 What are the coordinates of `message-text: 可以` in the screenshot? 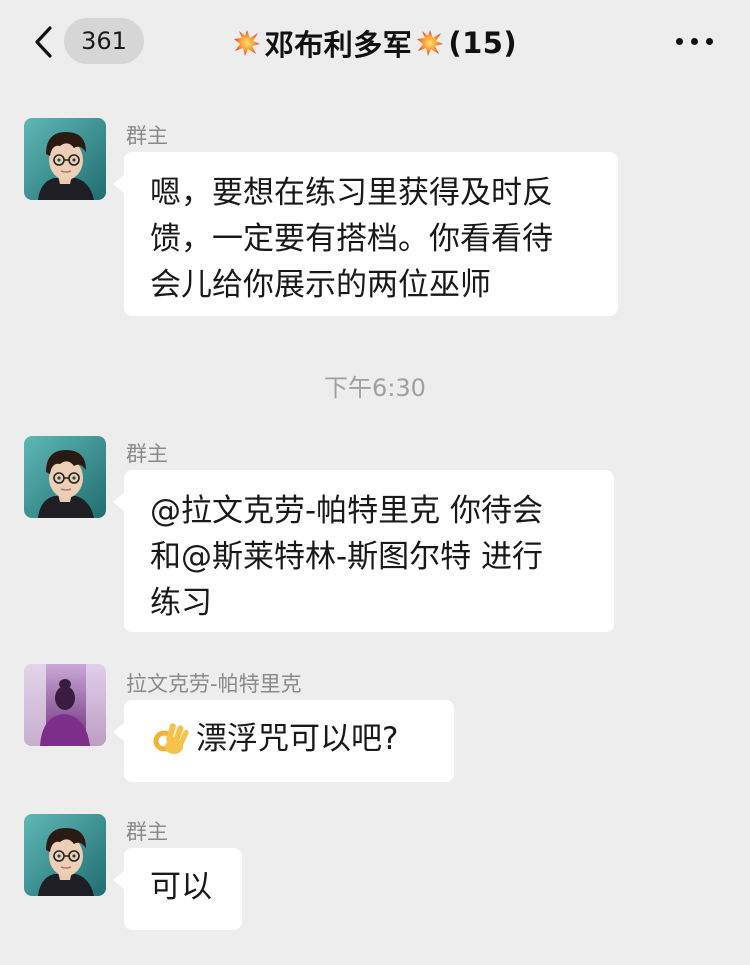 It's located at (181, 887).